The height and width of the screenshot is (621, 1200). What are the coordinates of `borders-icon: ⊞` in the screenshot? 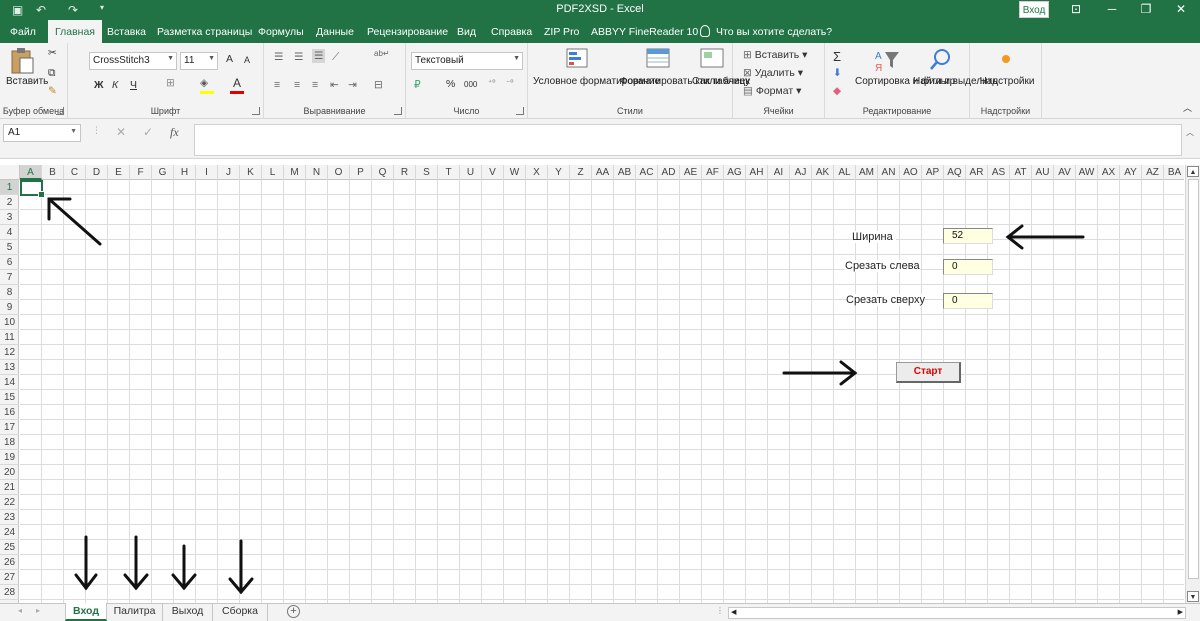 It's located at (170, 83).